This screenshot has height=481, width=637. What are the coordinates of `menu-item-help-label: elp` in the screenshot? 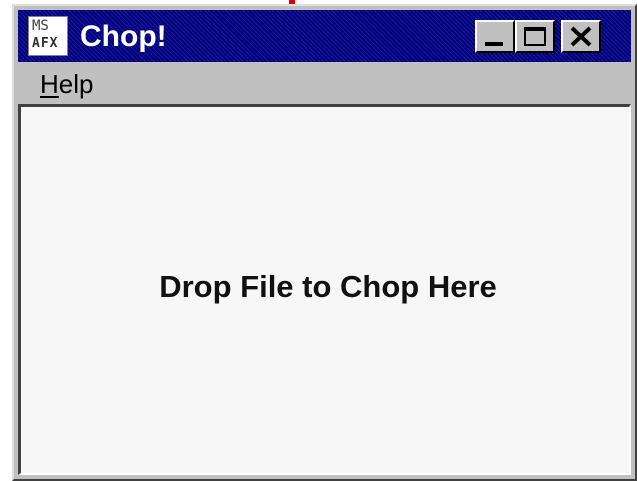 It's located at (76, 84).